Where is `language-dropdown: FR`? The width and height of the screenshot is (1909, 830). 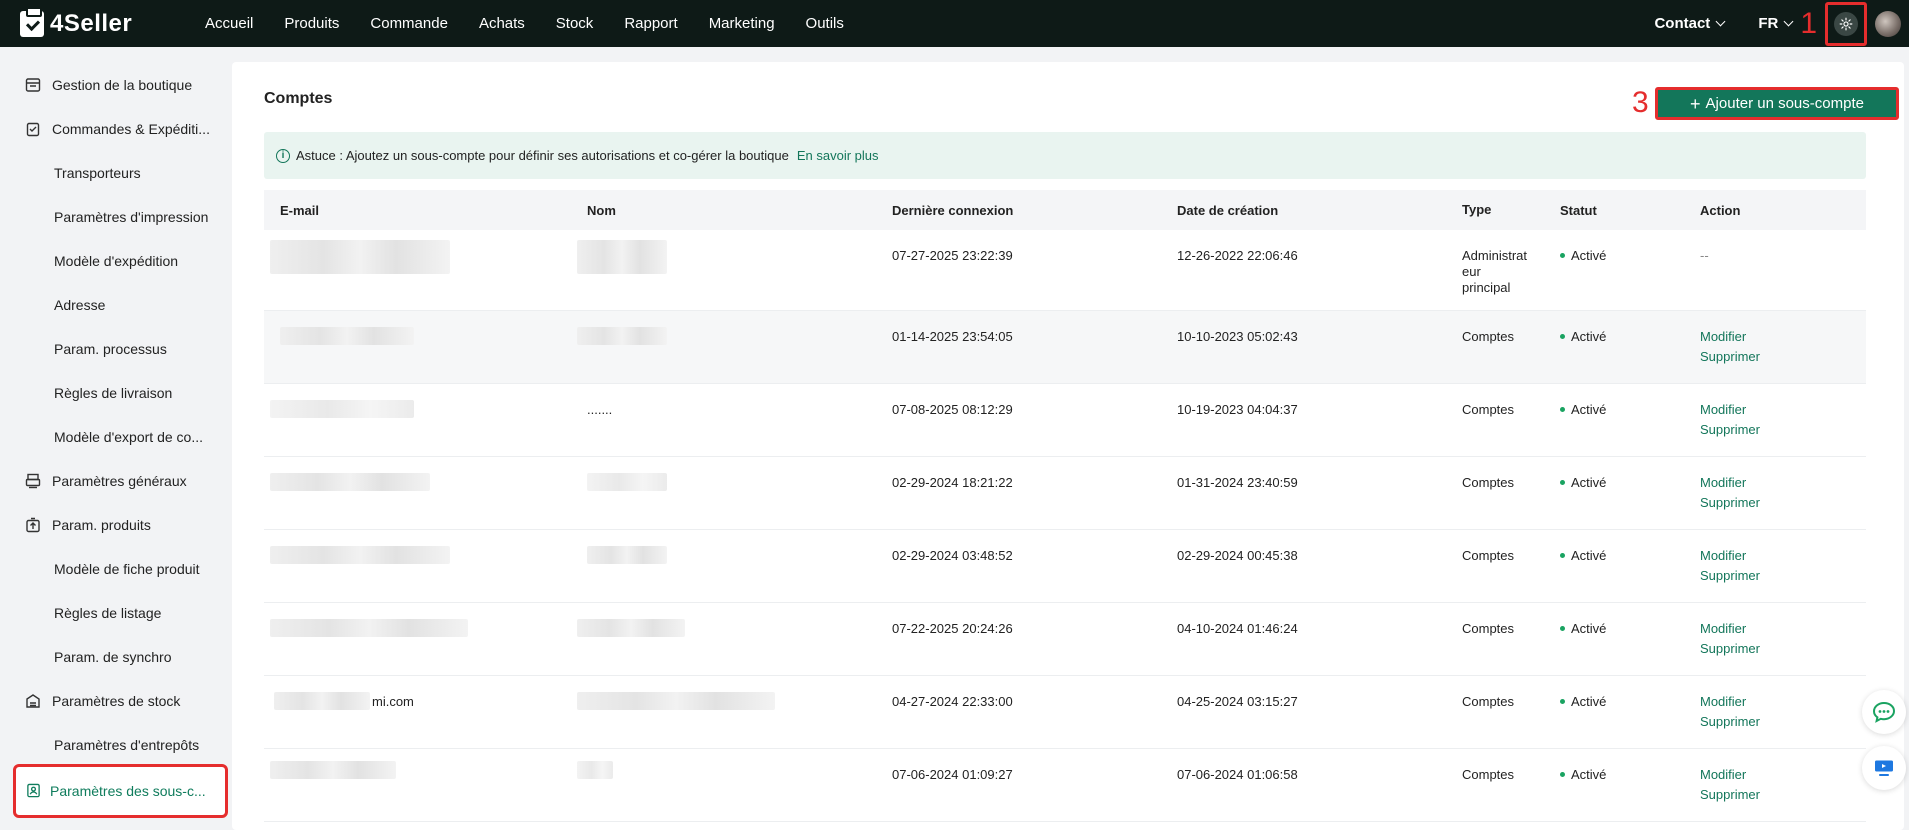
language-dropdown: FR is located at coordinates (1776, 23).